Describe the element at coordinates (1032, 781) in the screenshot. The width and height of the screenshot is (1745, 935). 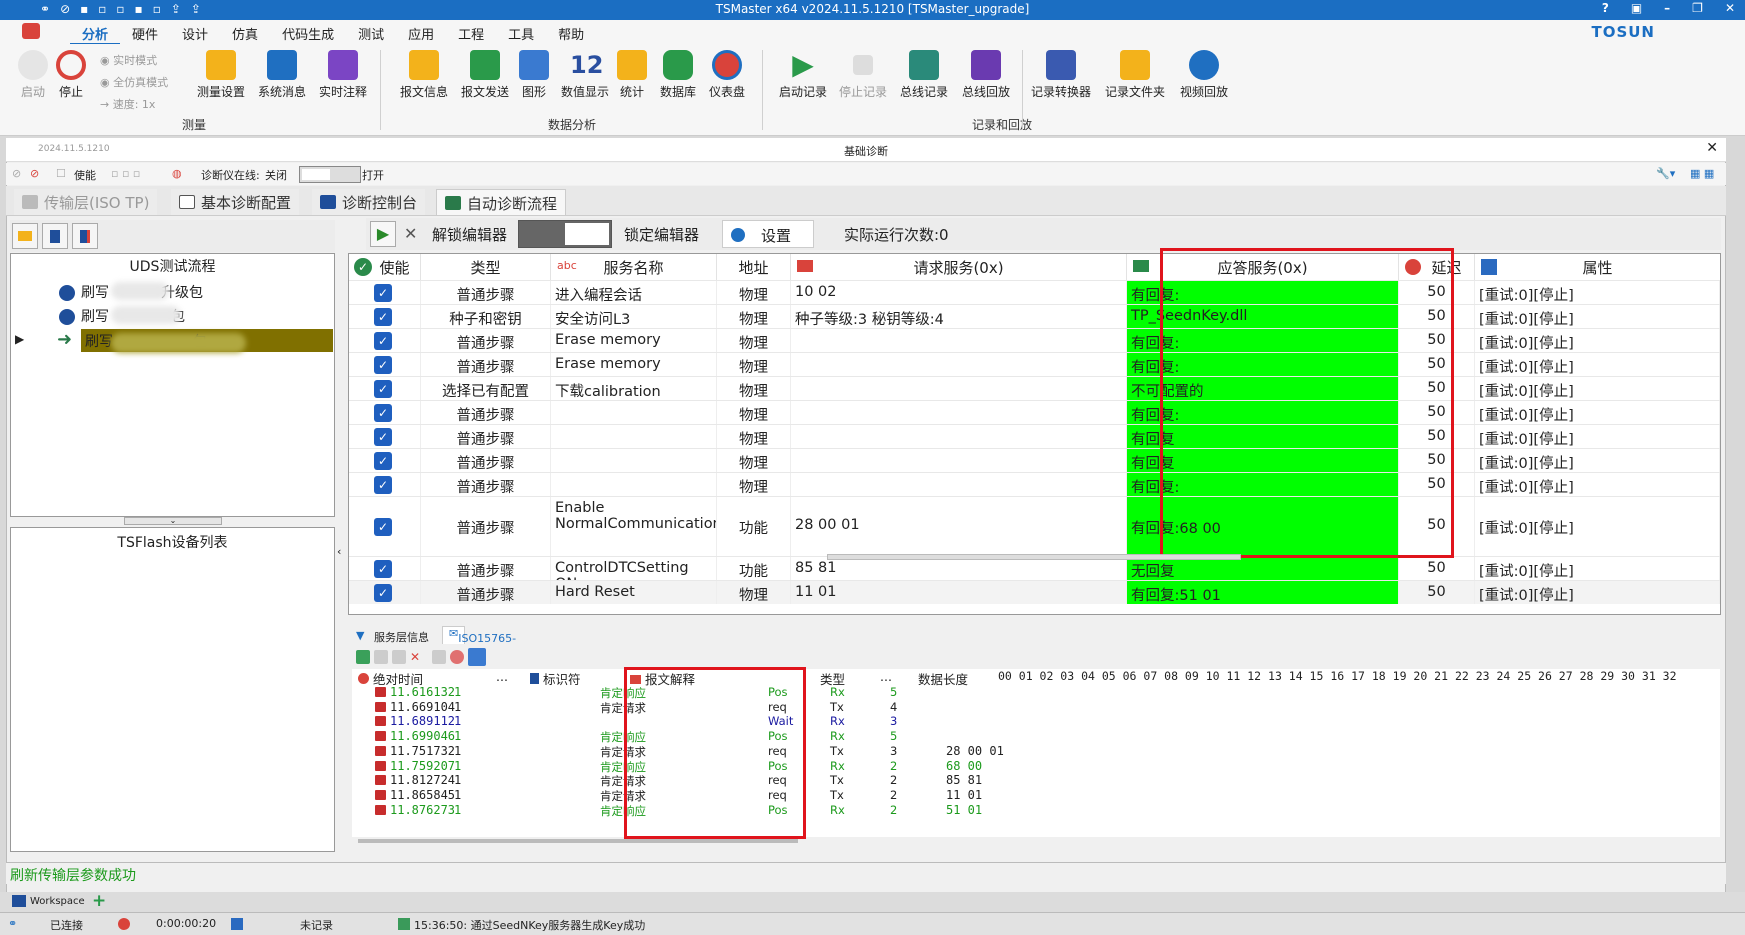
I see `log-row: 11.812724 1 肯定请求 req Tx 2 85 81` at that location.